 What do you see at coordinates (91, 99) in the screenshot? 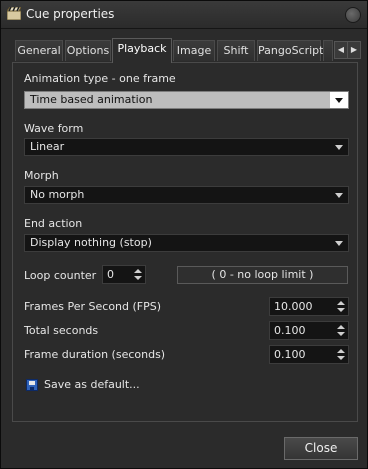
I see `animation-type-value: Time based animation` at bounding box center [91, 99].